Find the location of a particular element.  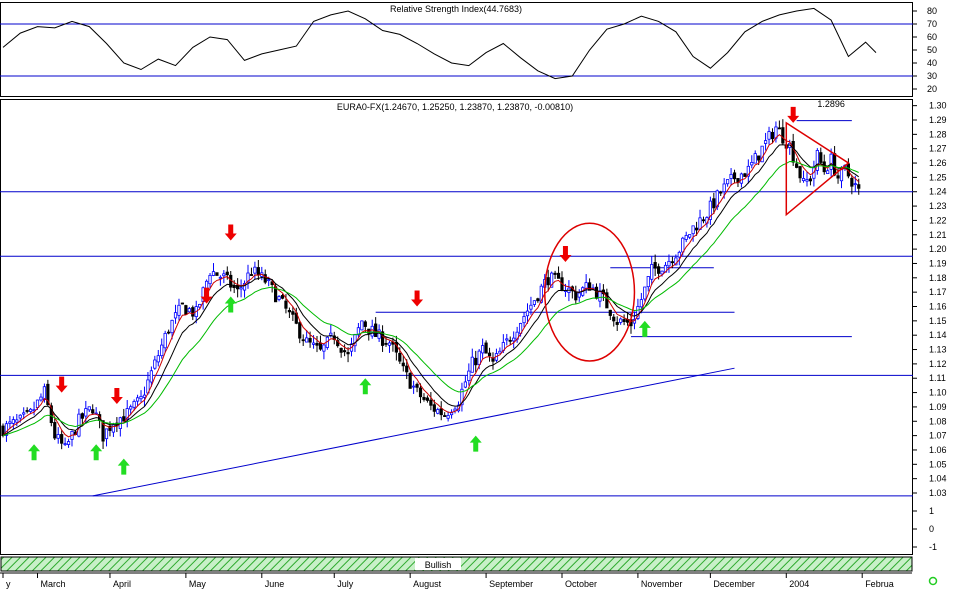

time-tick-label: December is located at coordinates (734, 584).